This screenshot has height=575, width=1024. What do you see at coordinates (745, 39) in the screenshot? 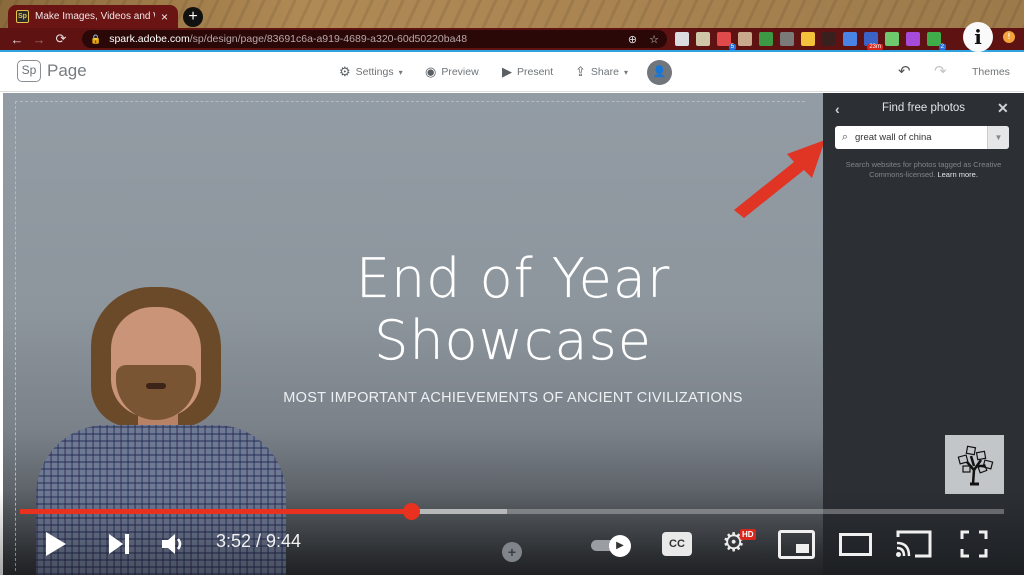
I see `ext-4-extension-icon` at bounding box center [745, 39].